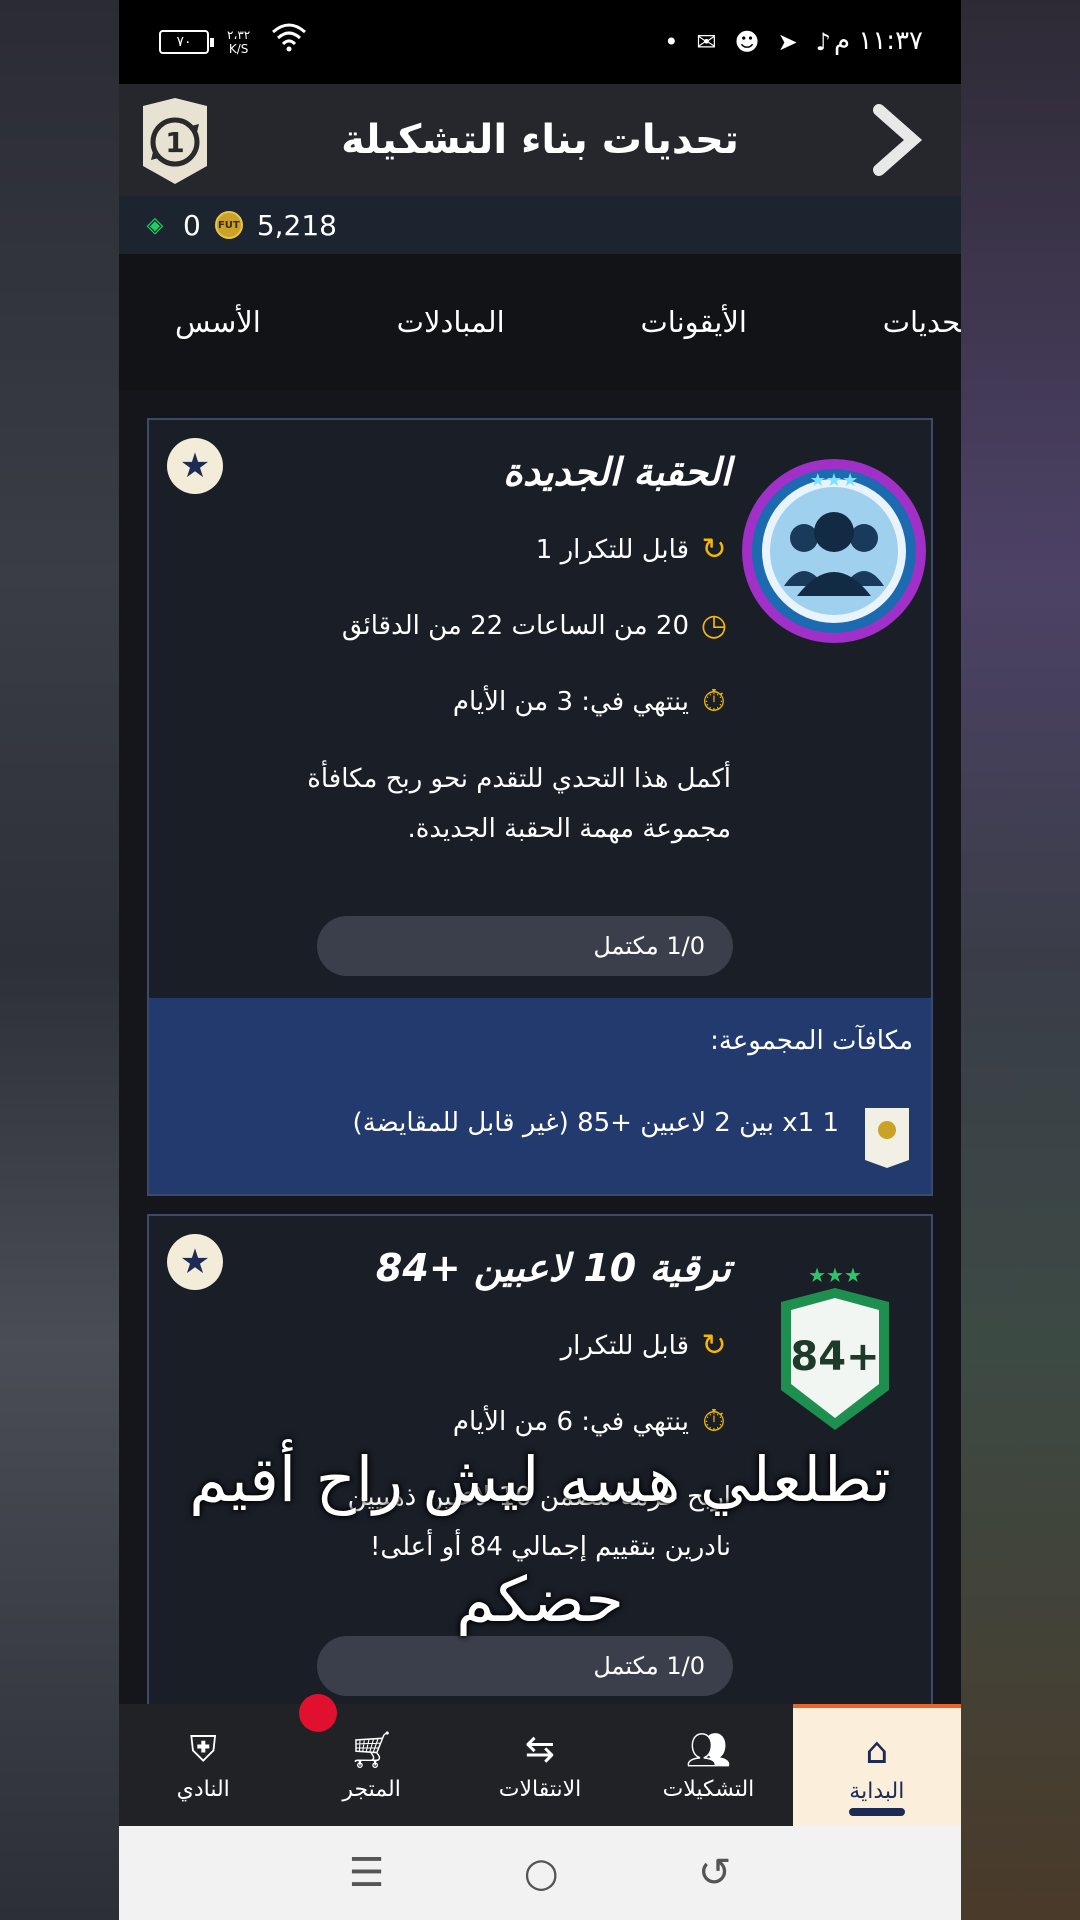 This screenshot has width=1080, height=1920. I want to click on clock: ١١:٣٧ م, so click(878, 41).